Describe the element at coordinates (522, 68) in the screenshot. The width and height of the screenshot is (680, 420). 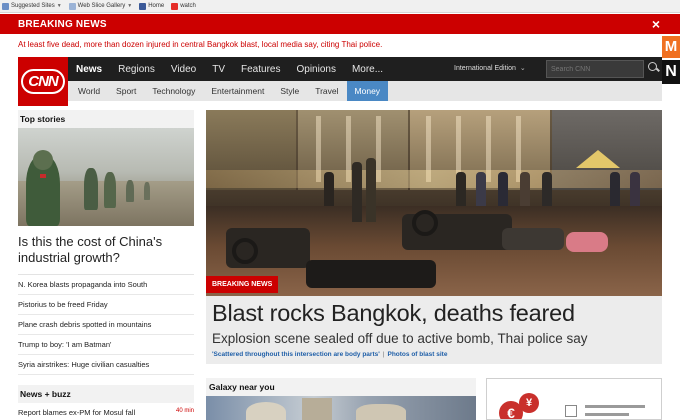
I see `chevron-down-icon: ⌄` at that location.